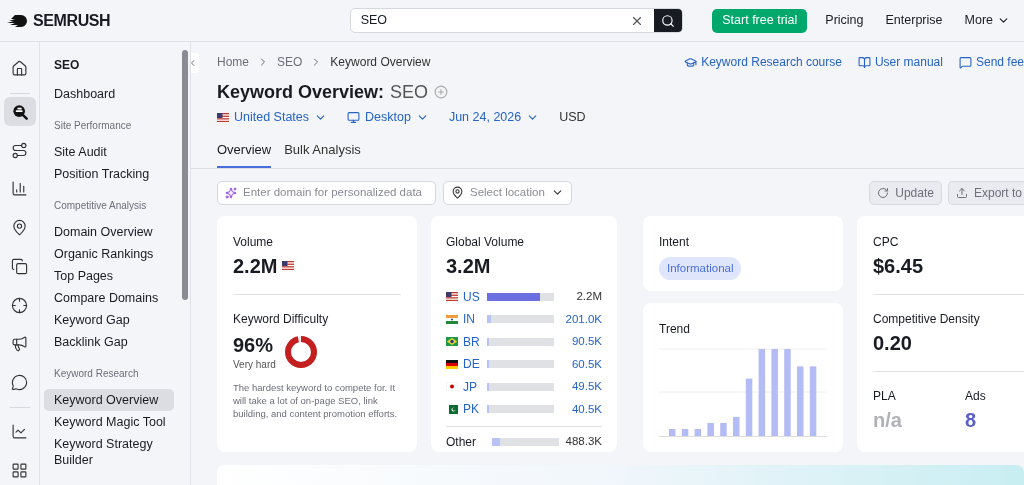  I want to click on sidebar-item: Keyword Strategy Builder, so click(109, 452).